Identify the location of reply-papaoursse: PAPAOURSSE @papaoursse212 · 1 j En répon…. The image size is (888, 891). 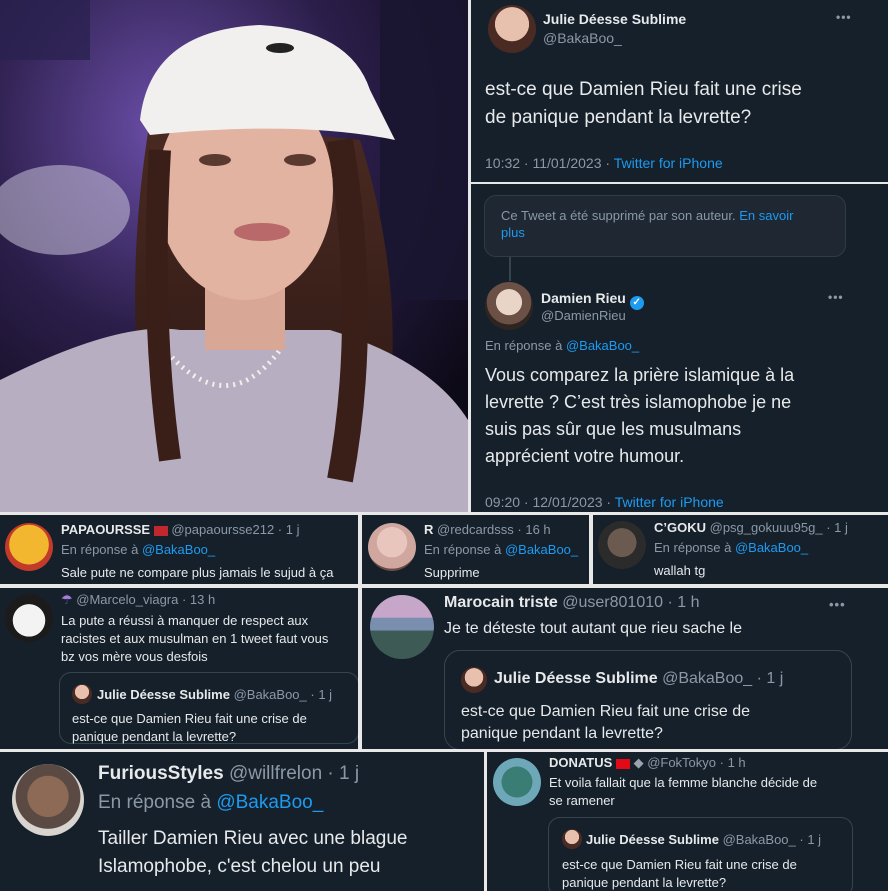
(179, 549).